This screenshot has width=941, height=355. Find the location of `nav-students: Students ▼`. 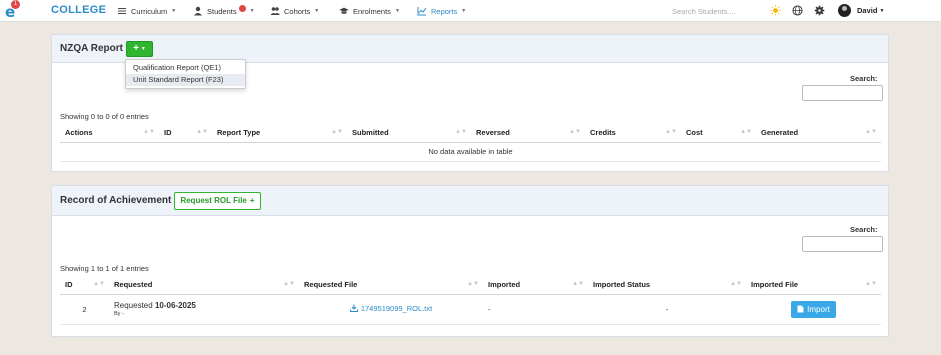

nav-students: Students ▼ is located at coordinates (224, 10).